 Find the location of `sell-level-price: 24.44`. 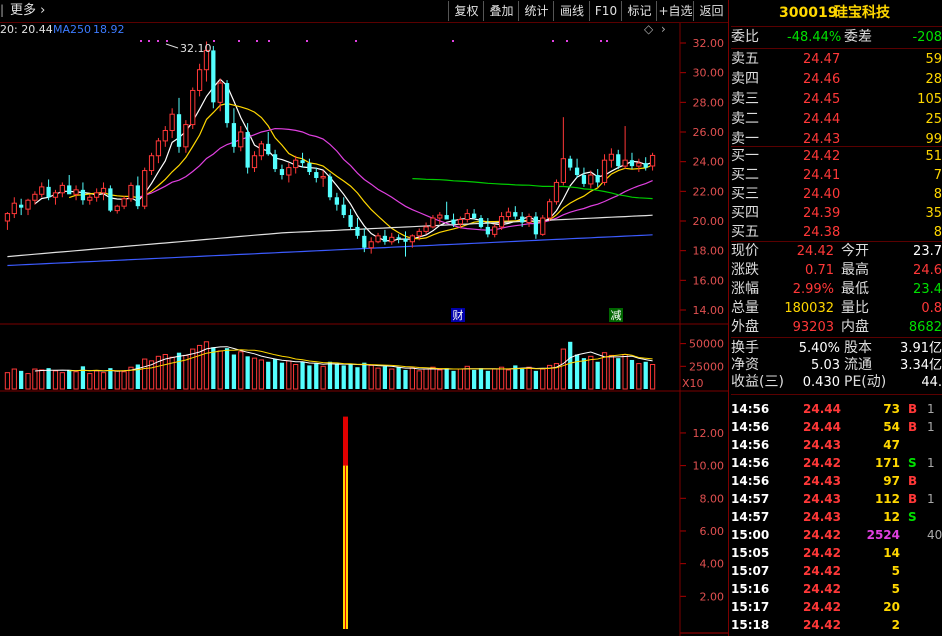

sell-level-price: 24.44 is located at coordinates (822, 119).